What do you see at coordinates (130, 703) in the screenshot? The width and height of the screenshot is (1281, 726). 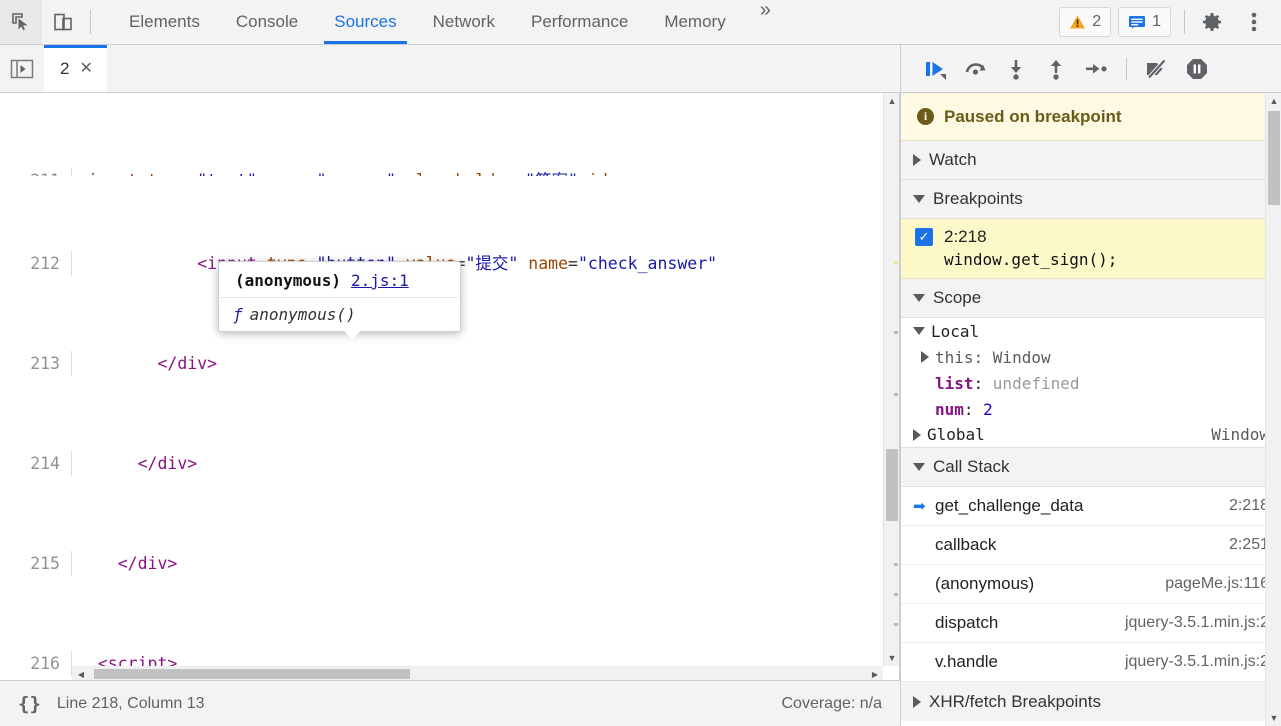 I see `cursor-position-label: Line 218, Column 13` at bounding box center [130, 703].